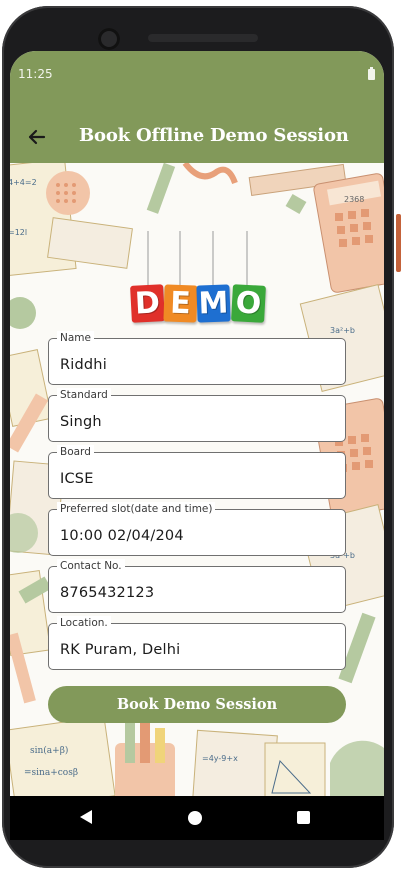 This screenshot has width=406, height=870. Describe the element at coordinates (23, 182) in the screenshot. I see `svg-text: 4+4=2` at that location.